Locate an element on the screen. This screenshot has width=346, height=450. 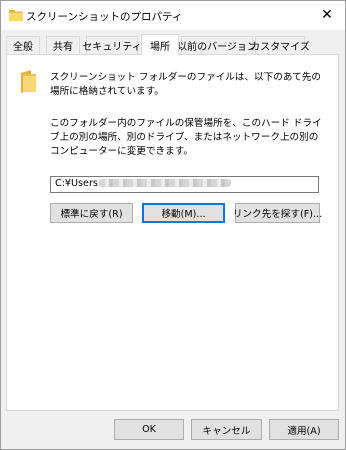
tab-strip: 全般 共有 セキュリティ 場所 以前のバージョン カスタマイズ is located at coordinates (173, 44).